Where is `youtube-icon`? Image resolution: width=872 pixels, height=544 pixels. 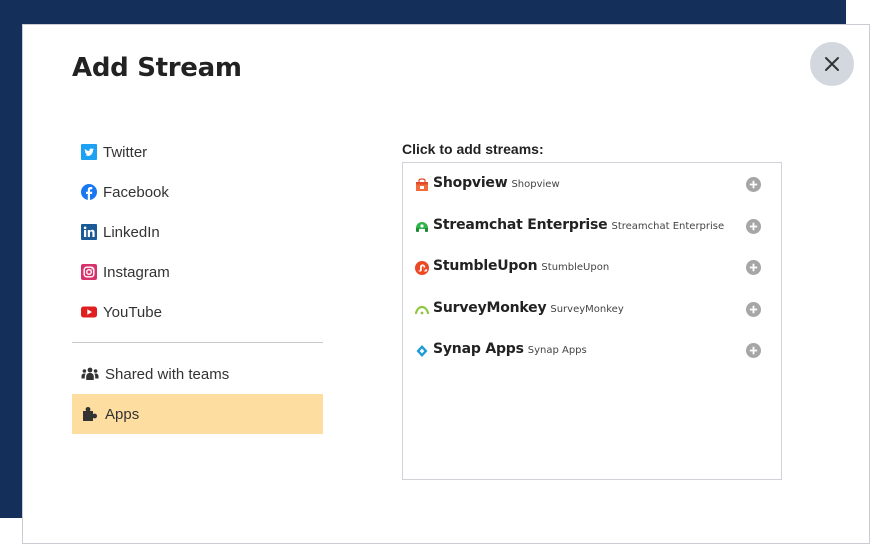
youtube-icon is located at coordinates (89, 312).